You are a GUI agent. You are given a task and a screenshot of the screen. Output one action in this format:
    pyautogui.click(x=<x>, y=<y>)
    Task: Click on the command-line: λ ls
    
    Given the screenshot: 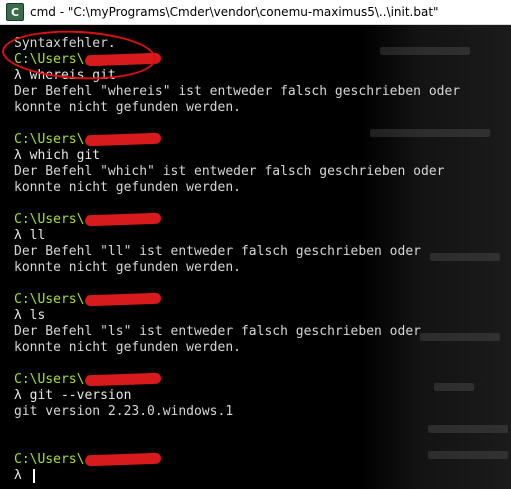 What is the action you would take?
    pyautogui.click(x=262, y=316)
    